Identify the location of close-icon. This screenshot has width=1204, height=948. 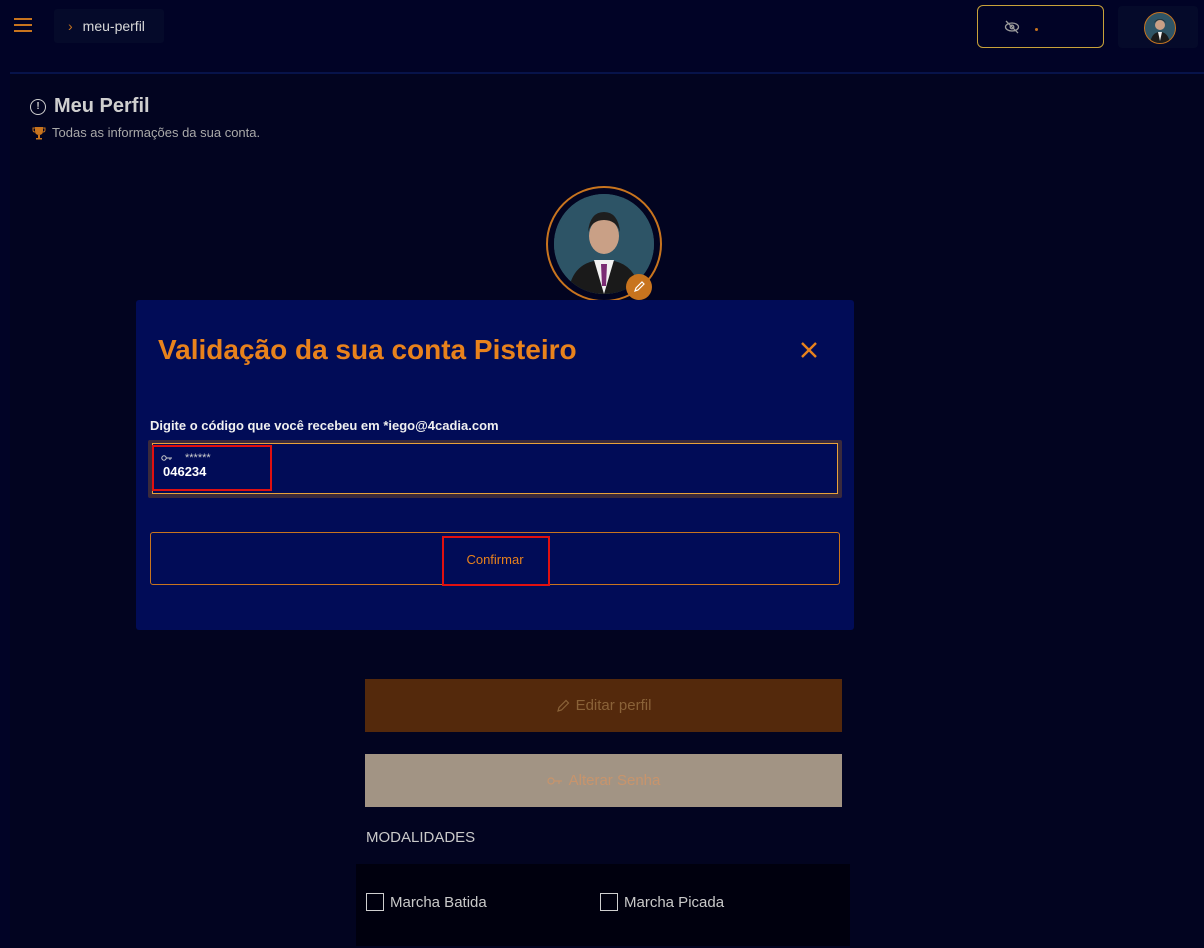
(809, 350).